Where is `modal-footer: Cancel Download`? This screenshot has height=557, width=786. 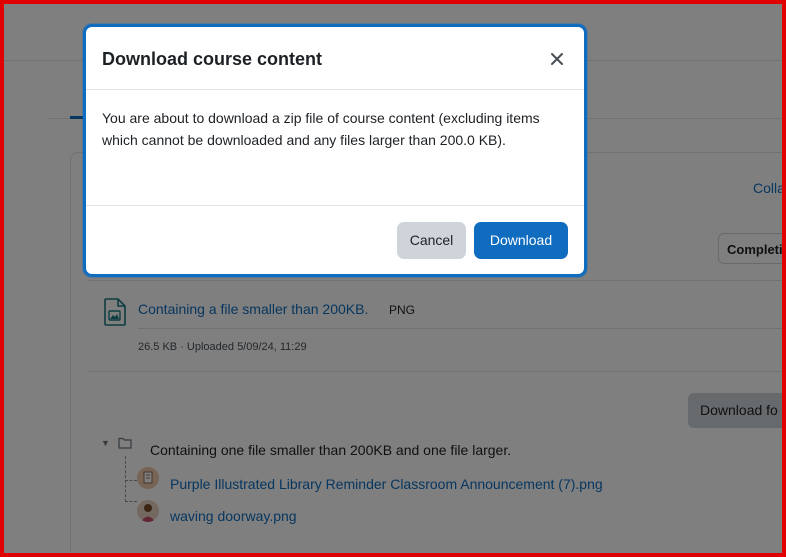
modal-footer: Cancel Download is located at coordinates (335, 239).